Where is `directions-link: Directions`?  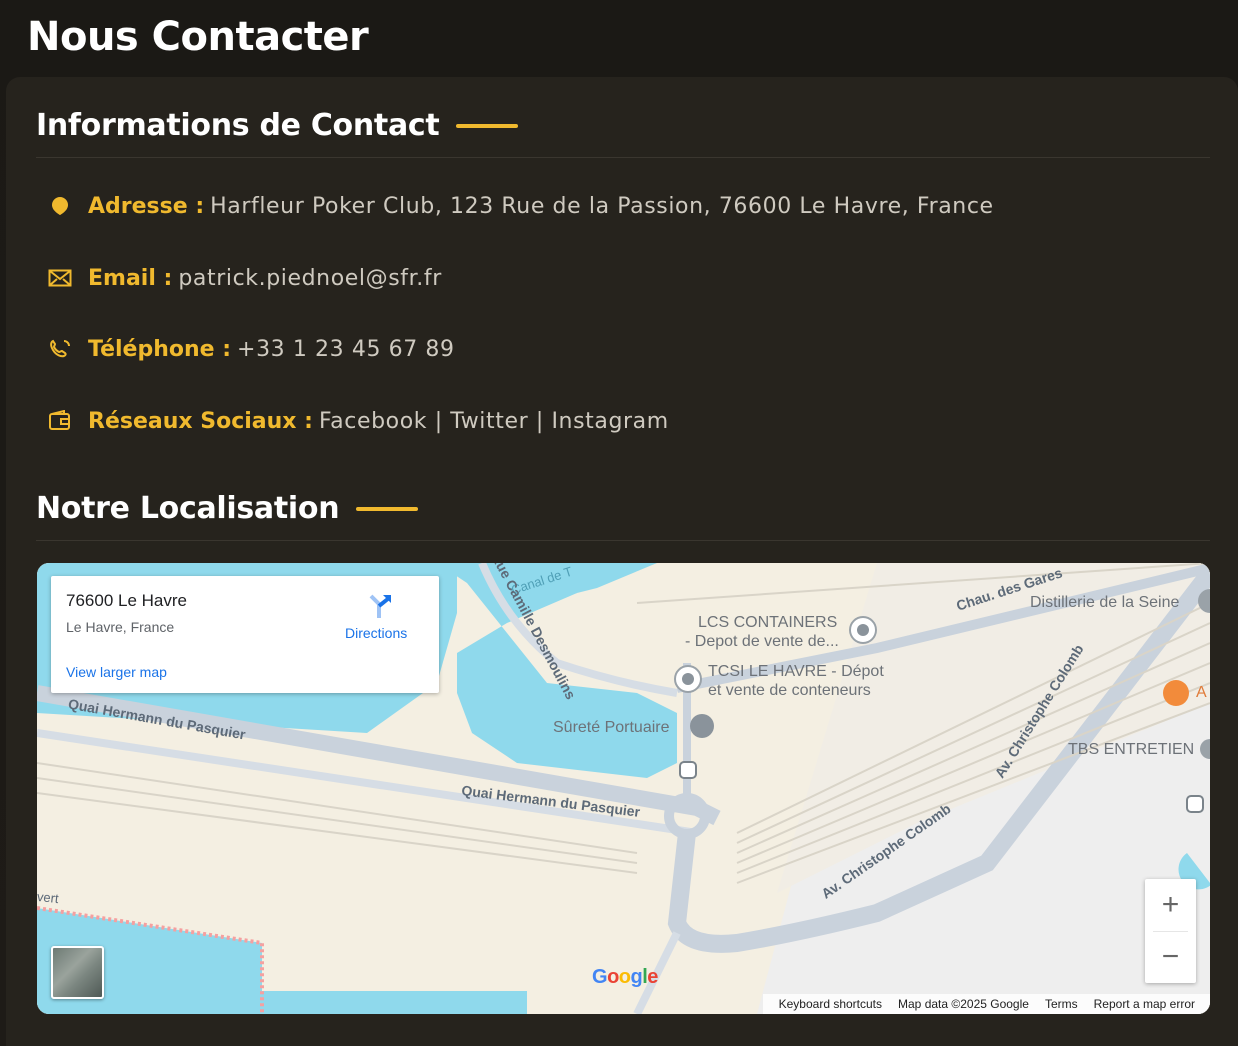
directions-link: Directions is located at coordinates (376, 633).